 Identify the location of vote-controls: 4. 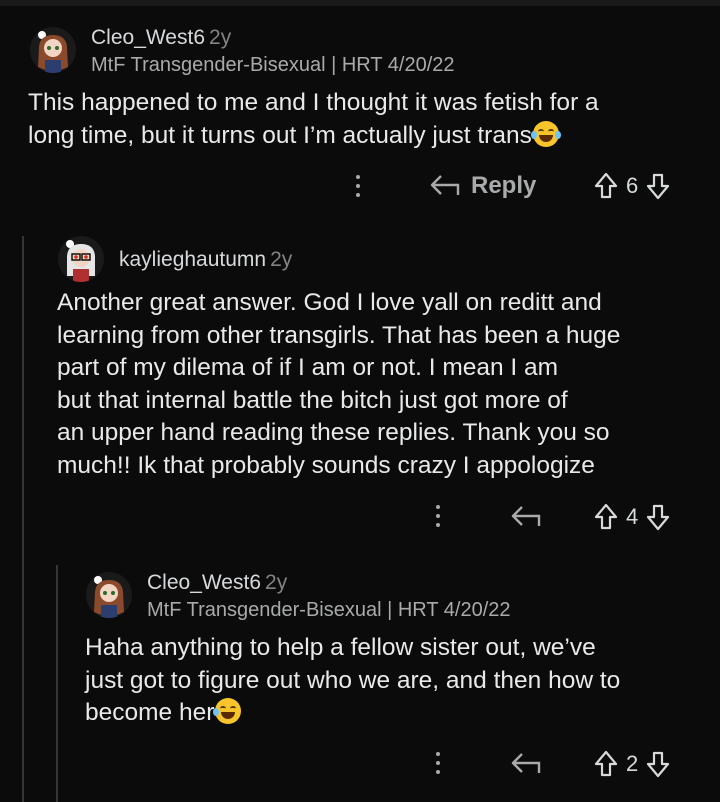
(632, 517).